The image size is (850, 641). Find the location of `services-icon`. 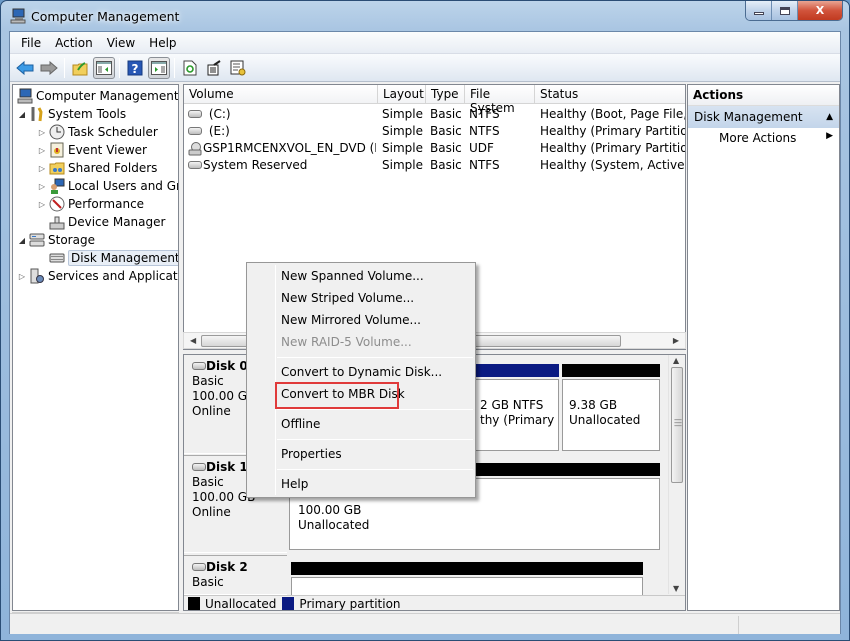

services-icon is located at coordinates (37, 276).